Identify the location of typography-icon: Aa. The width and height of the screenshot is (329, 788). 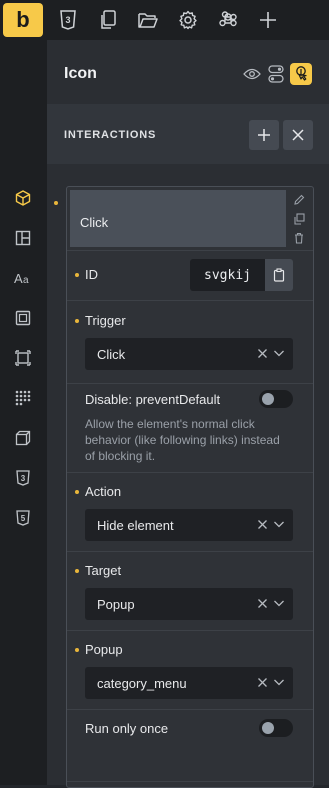
(23, 278).